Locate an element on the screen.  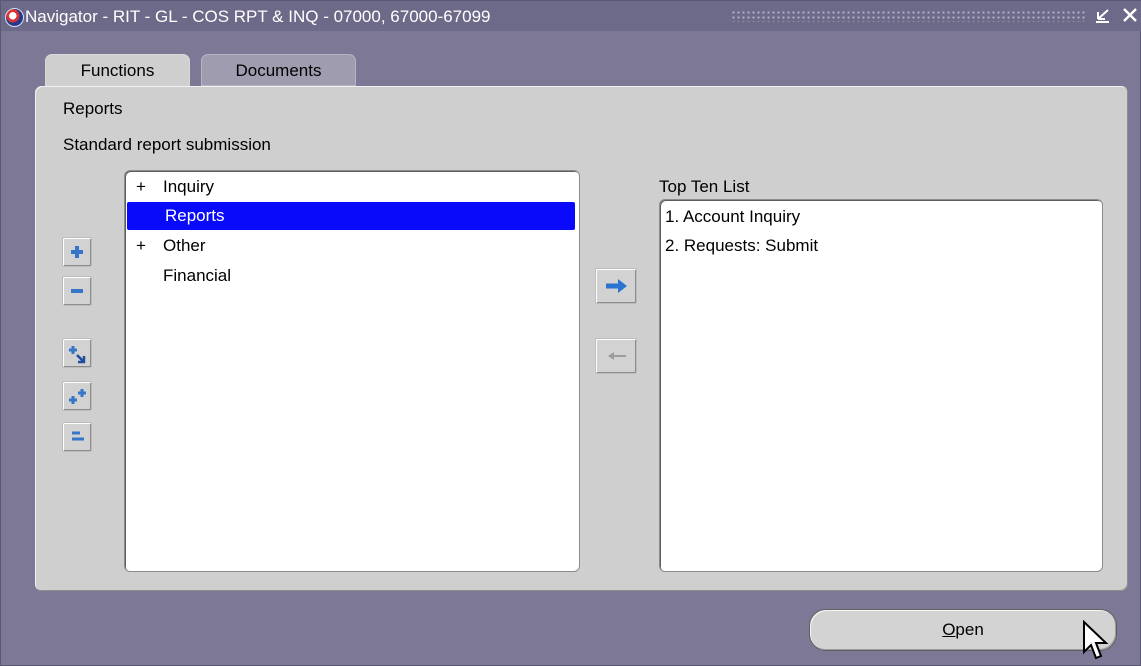
tree-item-label: Financial is located at coordinates (197, 275).